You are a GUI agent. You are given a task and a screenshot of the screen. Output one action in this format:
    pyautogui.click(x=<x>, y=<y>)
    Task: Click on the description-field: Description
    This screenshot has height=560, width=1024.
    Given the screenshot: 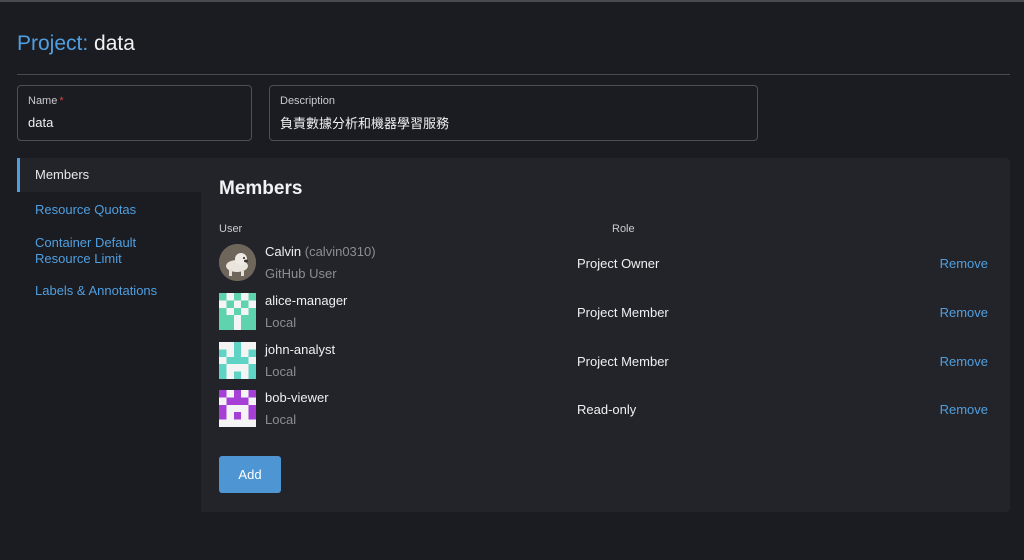 What is the action you would take?
    pyautogui.click(x=513, y=113)
    